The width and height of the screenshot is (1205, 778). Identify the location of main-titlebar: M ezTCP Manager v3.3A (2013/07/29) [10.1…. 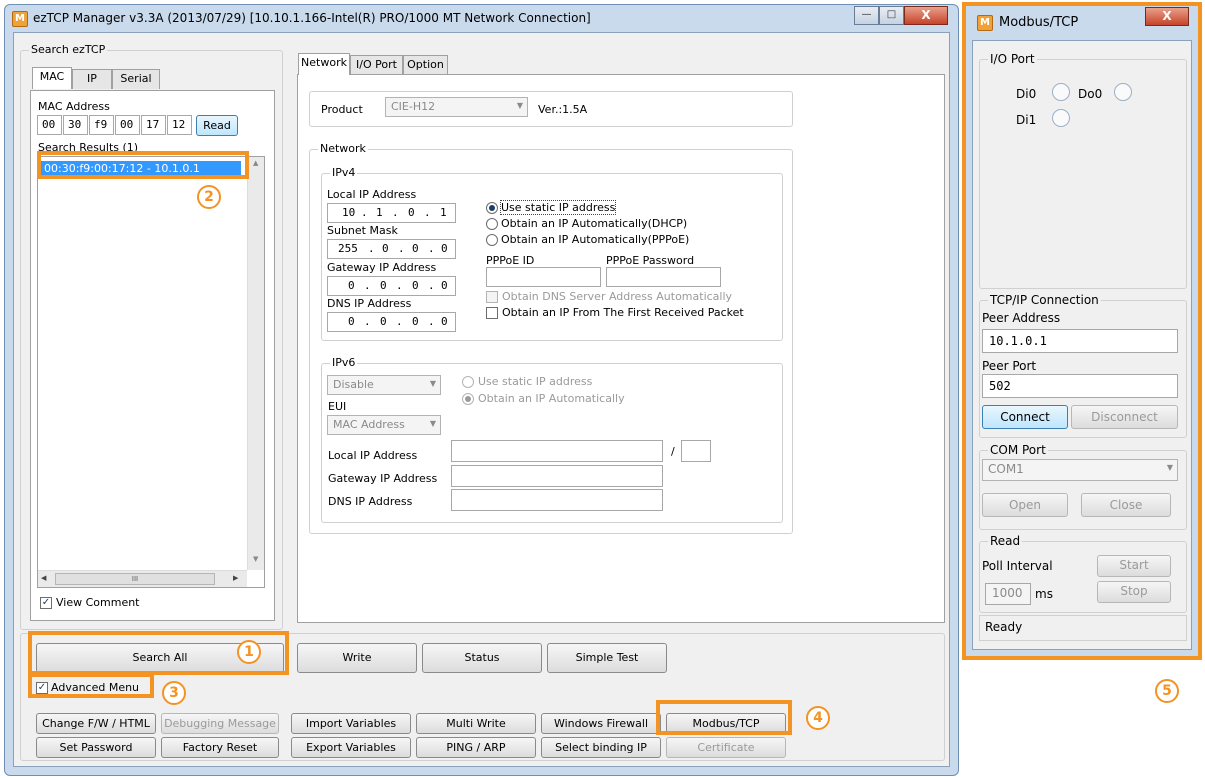
(481, 18).